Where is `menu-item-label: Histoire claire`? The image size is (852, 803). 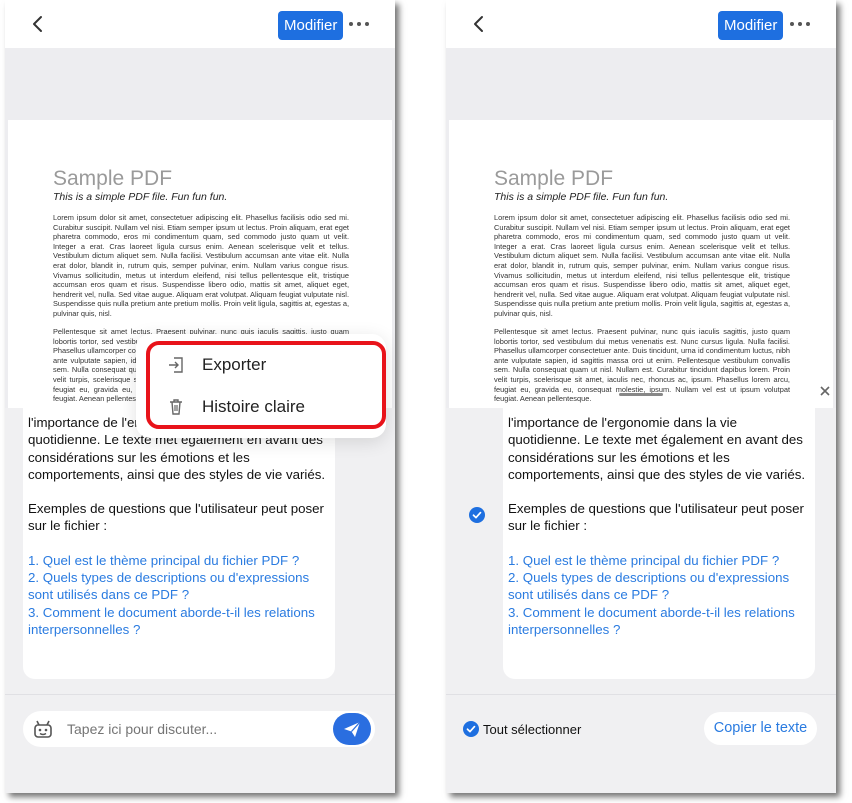
menu-item-label: Histoire claire is located at coordinates (253, 406).